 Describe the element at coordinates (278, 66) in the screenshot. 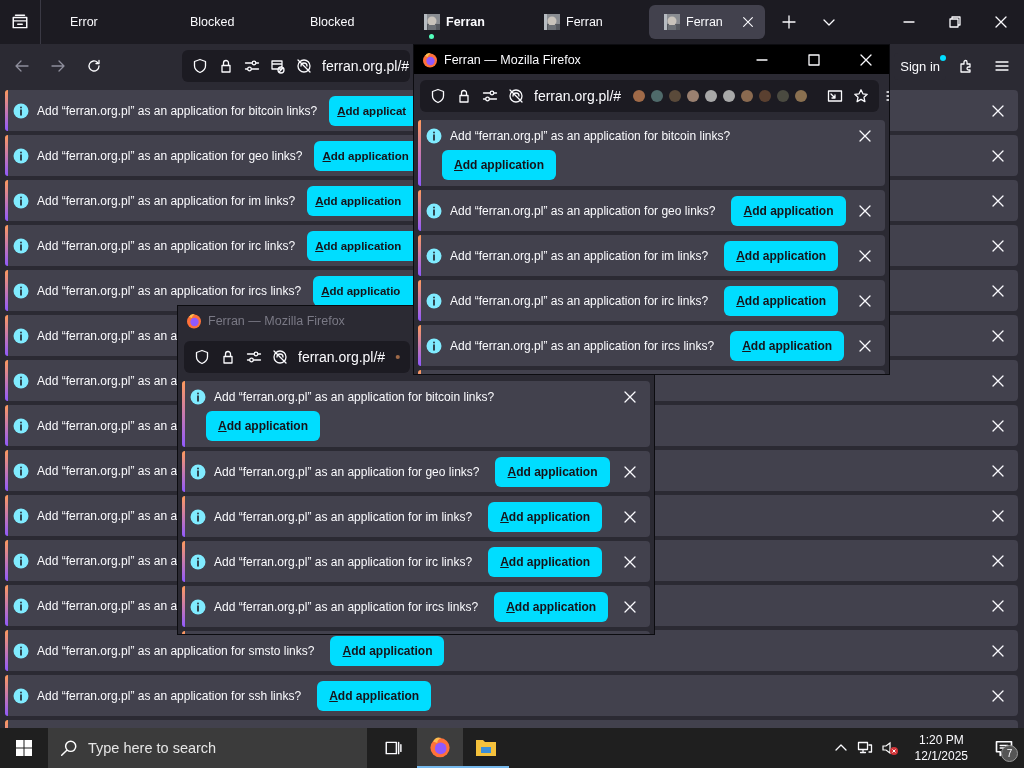

I see `blocked-media-icon` at that location.